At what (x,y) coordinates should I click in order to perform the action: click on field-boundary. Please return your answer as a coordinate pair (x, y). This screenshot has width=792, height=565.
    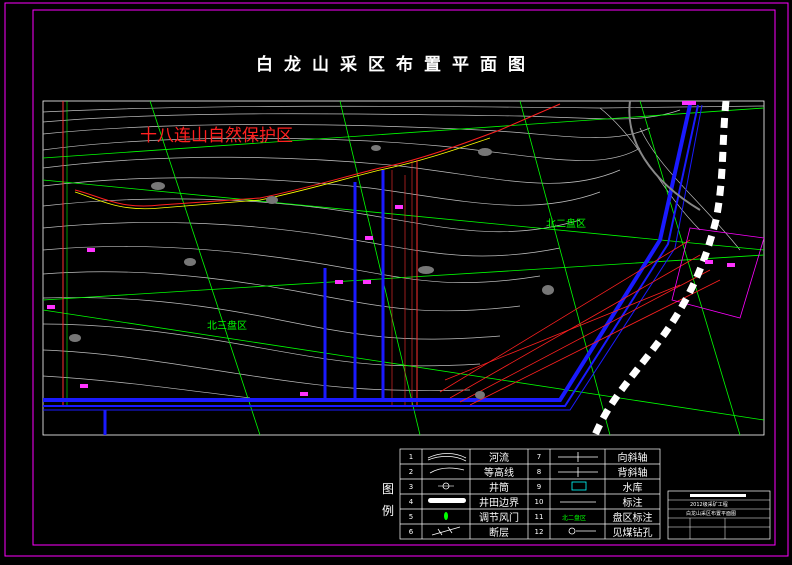
    Looking at the image, I should click on (660, 268).